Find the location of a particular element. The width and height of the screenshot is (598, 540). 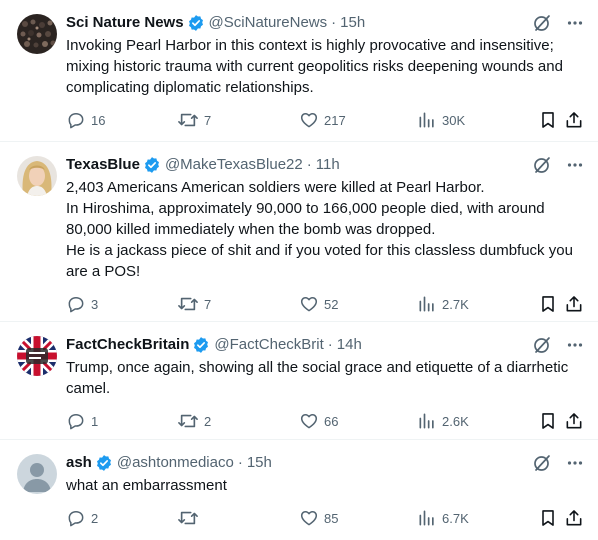

user-handle: @MakeTexasBlue22 is located at coordinates (234, 165).